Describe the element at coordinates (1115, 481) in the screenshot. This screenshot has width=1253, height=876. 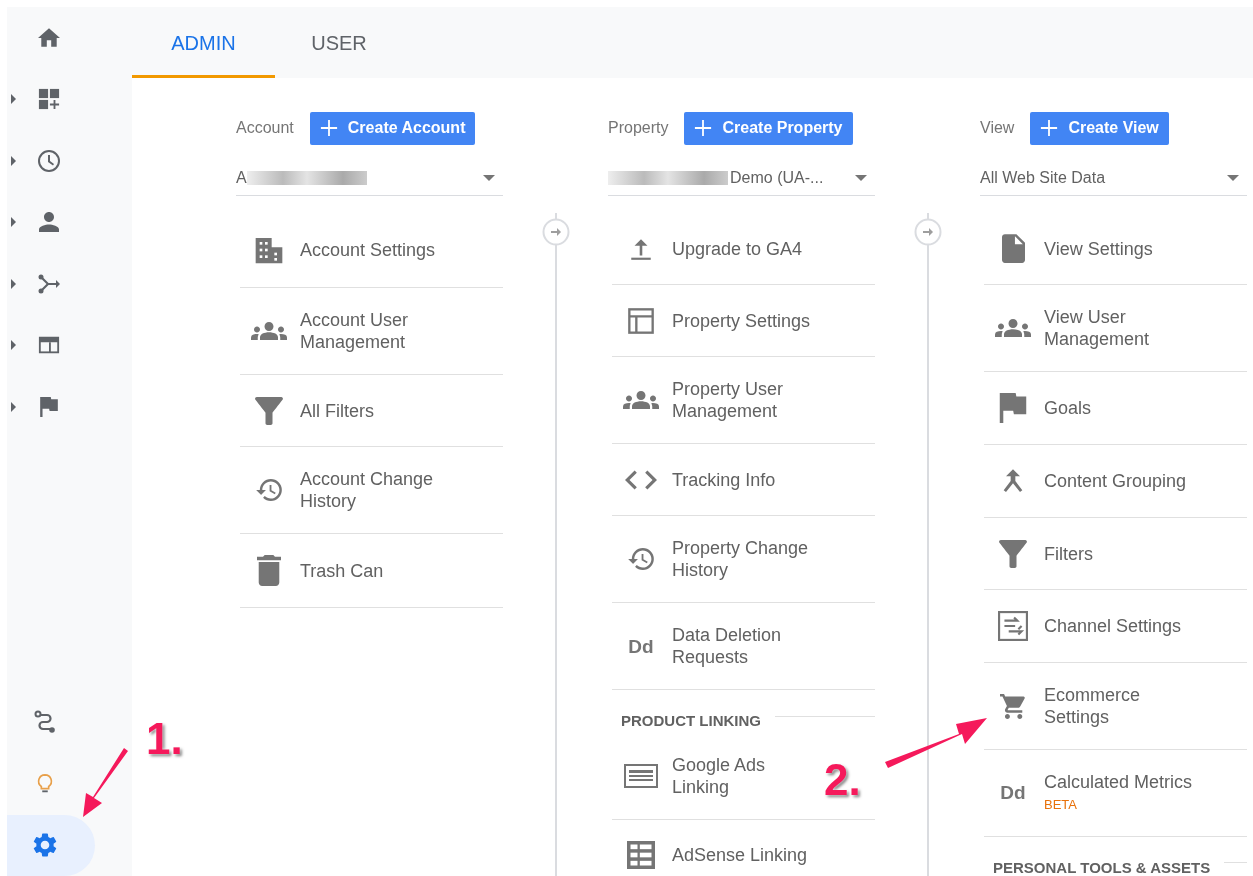
I see `menu-link: Content Grouping` at that location.